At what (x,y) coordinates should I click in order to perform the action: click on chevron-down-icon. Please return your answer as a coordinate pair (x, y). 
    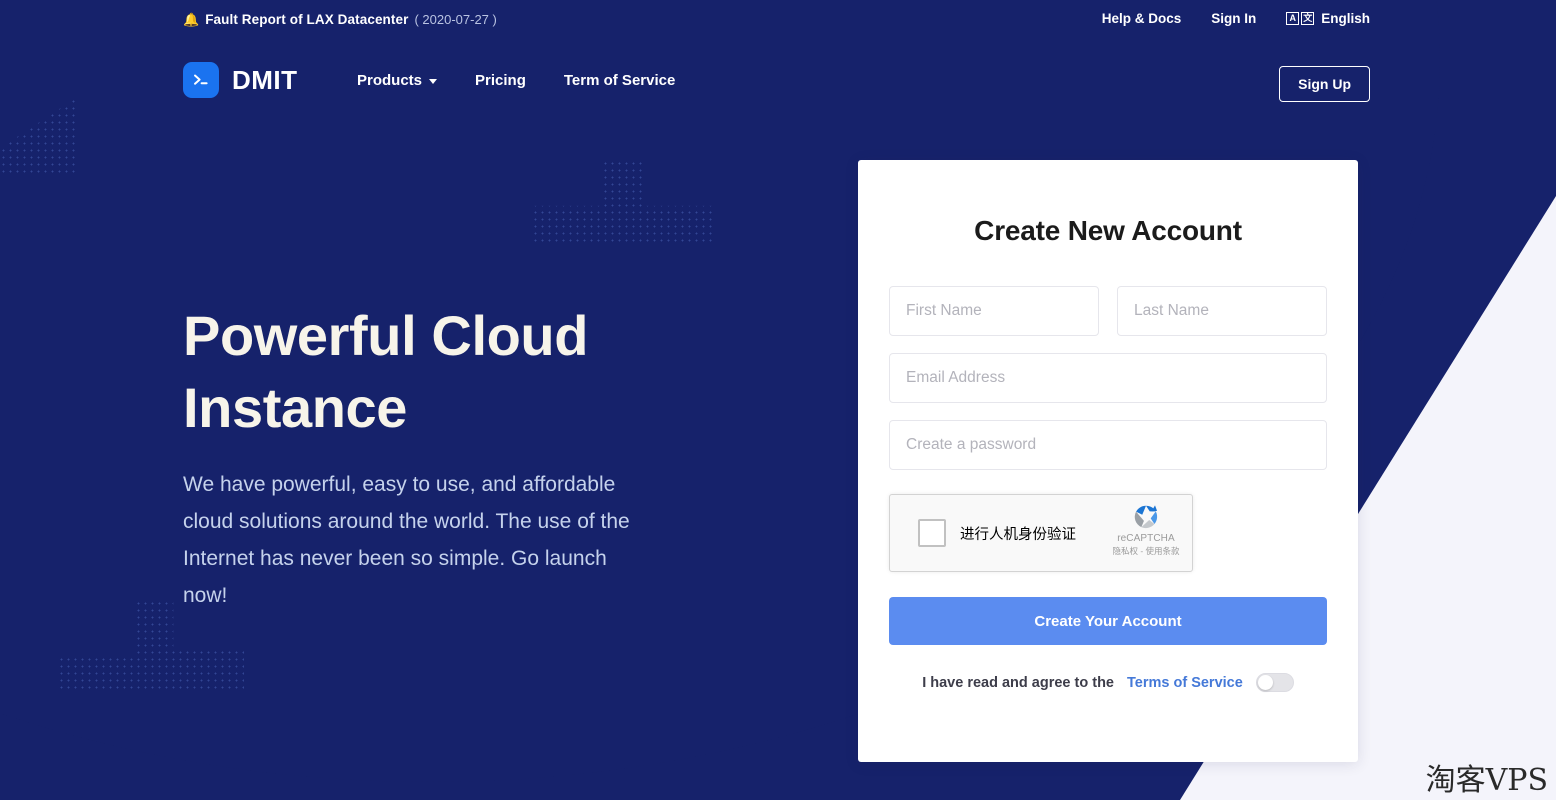
    Looking at the image, I should click on (433, 81).